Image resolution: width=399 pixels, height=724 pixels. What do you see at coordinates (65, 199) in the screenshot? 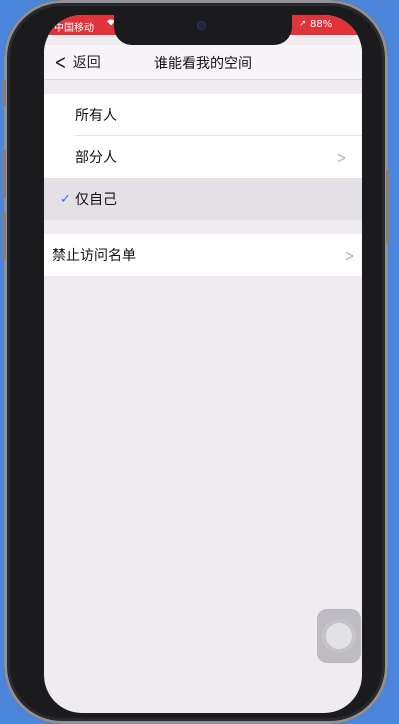
I see `checkmark-icon: ✓` at bounding box center [65, 199].